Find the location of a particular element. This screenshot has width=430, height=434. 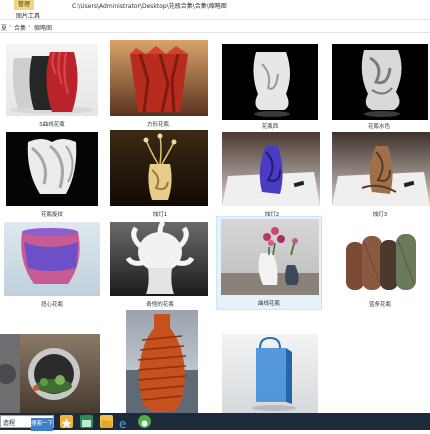

svg-text: e is located at coordinates (122, 423).